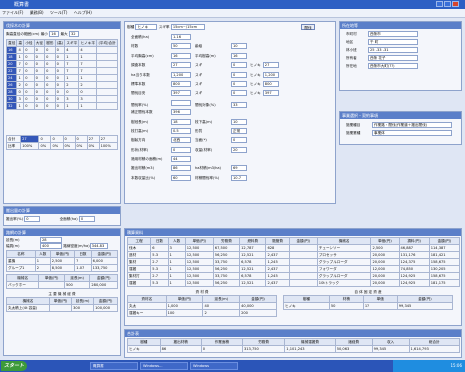 The height and width of the screenshot is (372, 465). Describe the element at coordinates (202, 306) in the screenshot. I see `material-row: 丸太 1,000 40 40,000` at that location.